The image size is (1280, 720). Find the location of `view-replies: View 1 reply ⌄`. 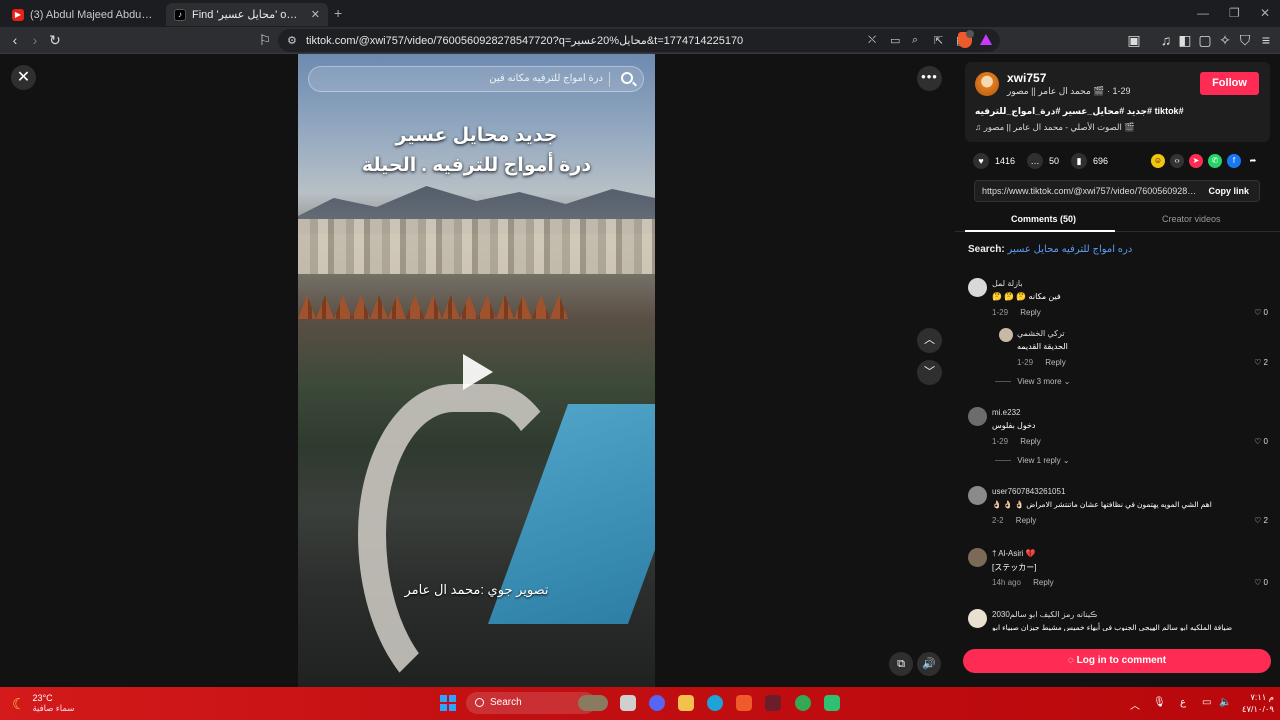

view-replies: View 1 reply ⌄ is located at coordinates (1032, 460).